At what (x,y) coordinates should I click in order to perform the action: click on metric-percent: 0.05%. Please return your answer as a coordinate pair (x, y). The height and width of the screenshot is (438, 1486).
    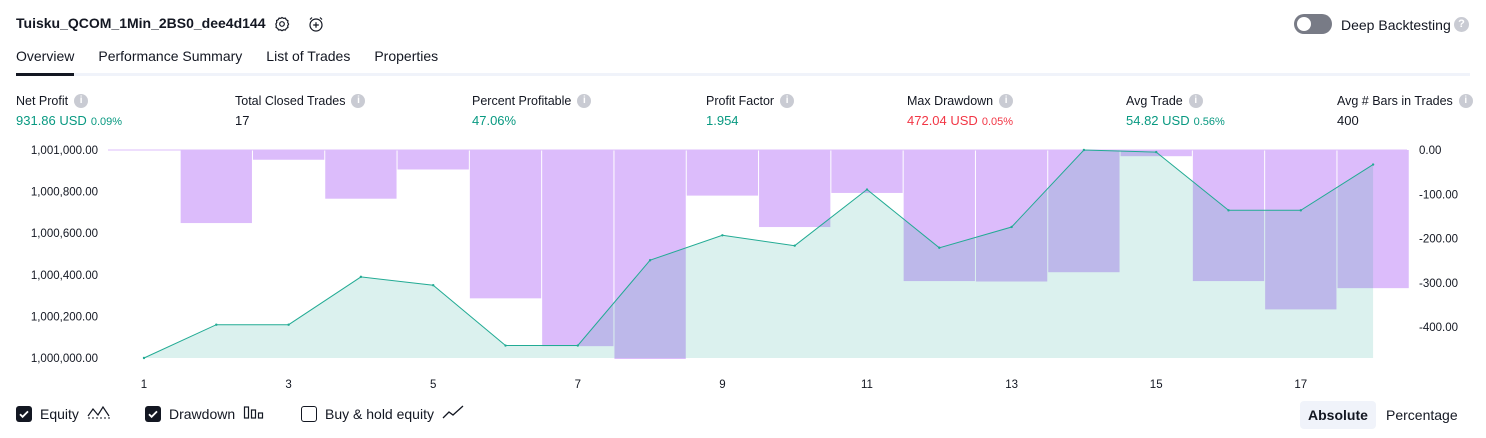
    Looking at the image, I should click on (997, 122).